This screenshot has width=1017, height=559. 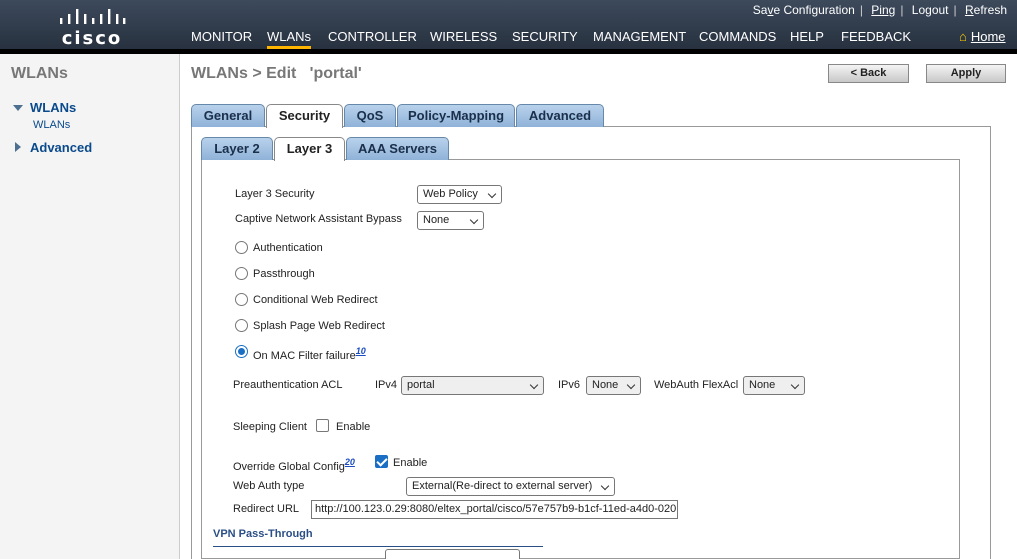 I want to click on radio-on-mac-filter-label: On MAC Filter failure10, so click(x=309, y=354).